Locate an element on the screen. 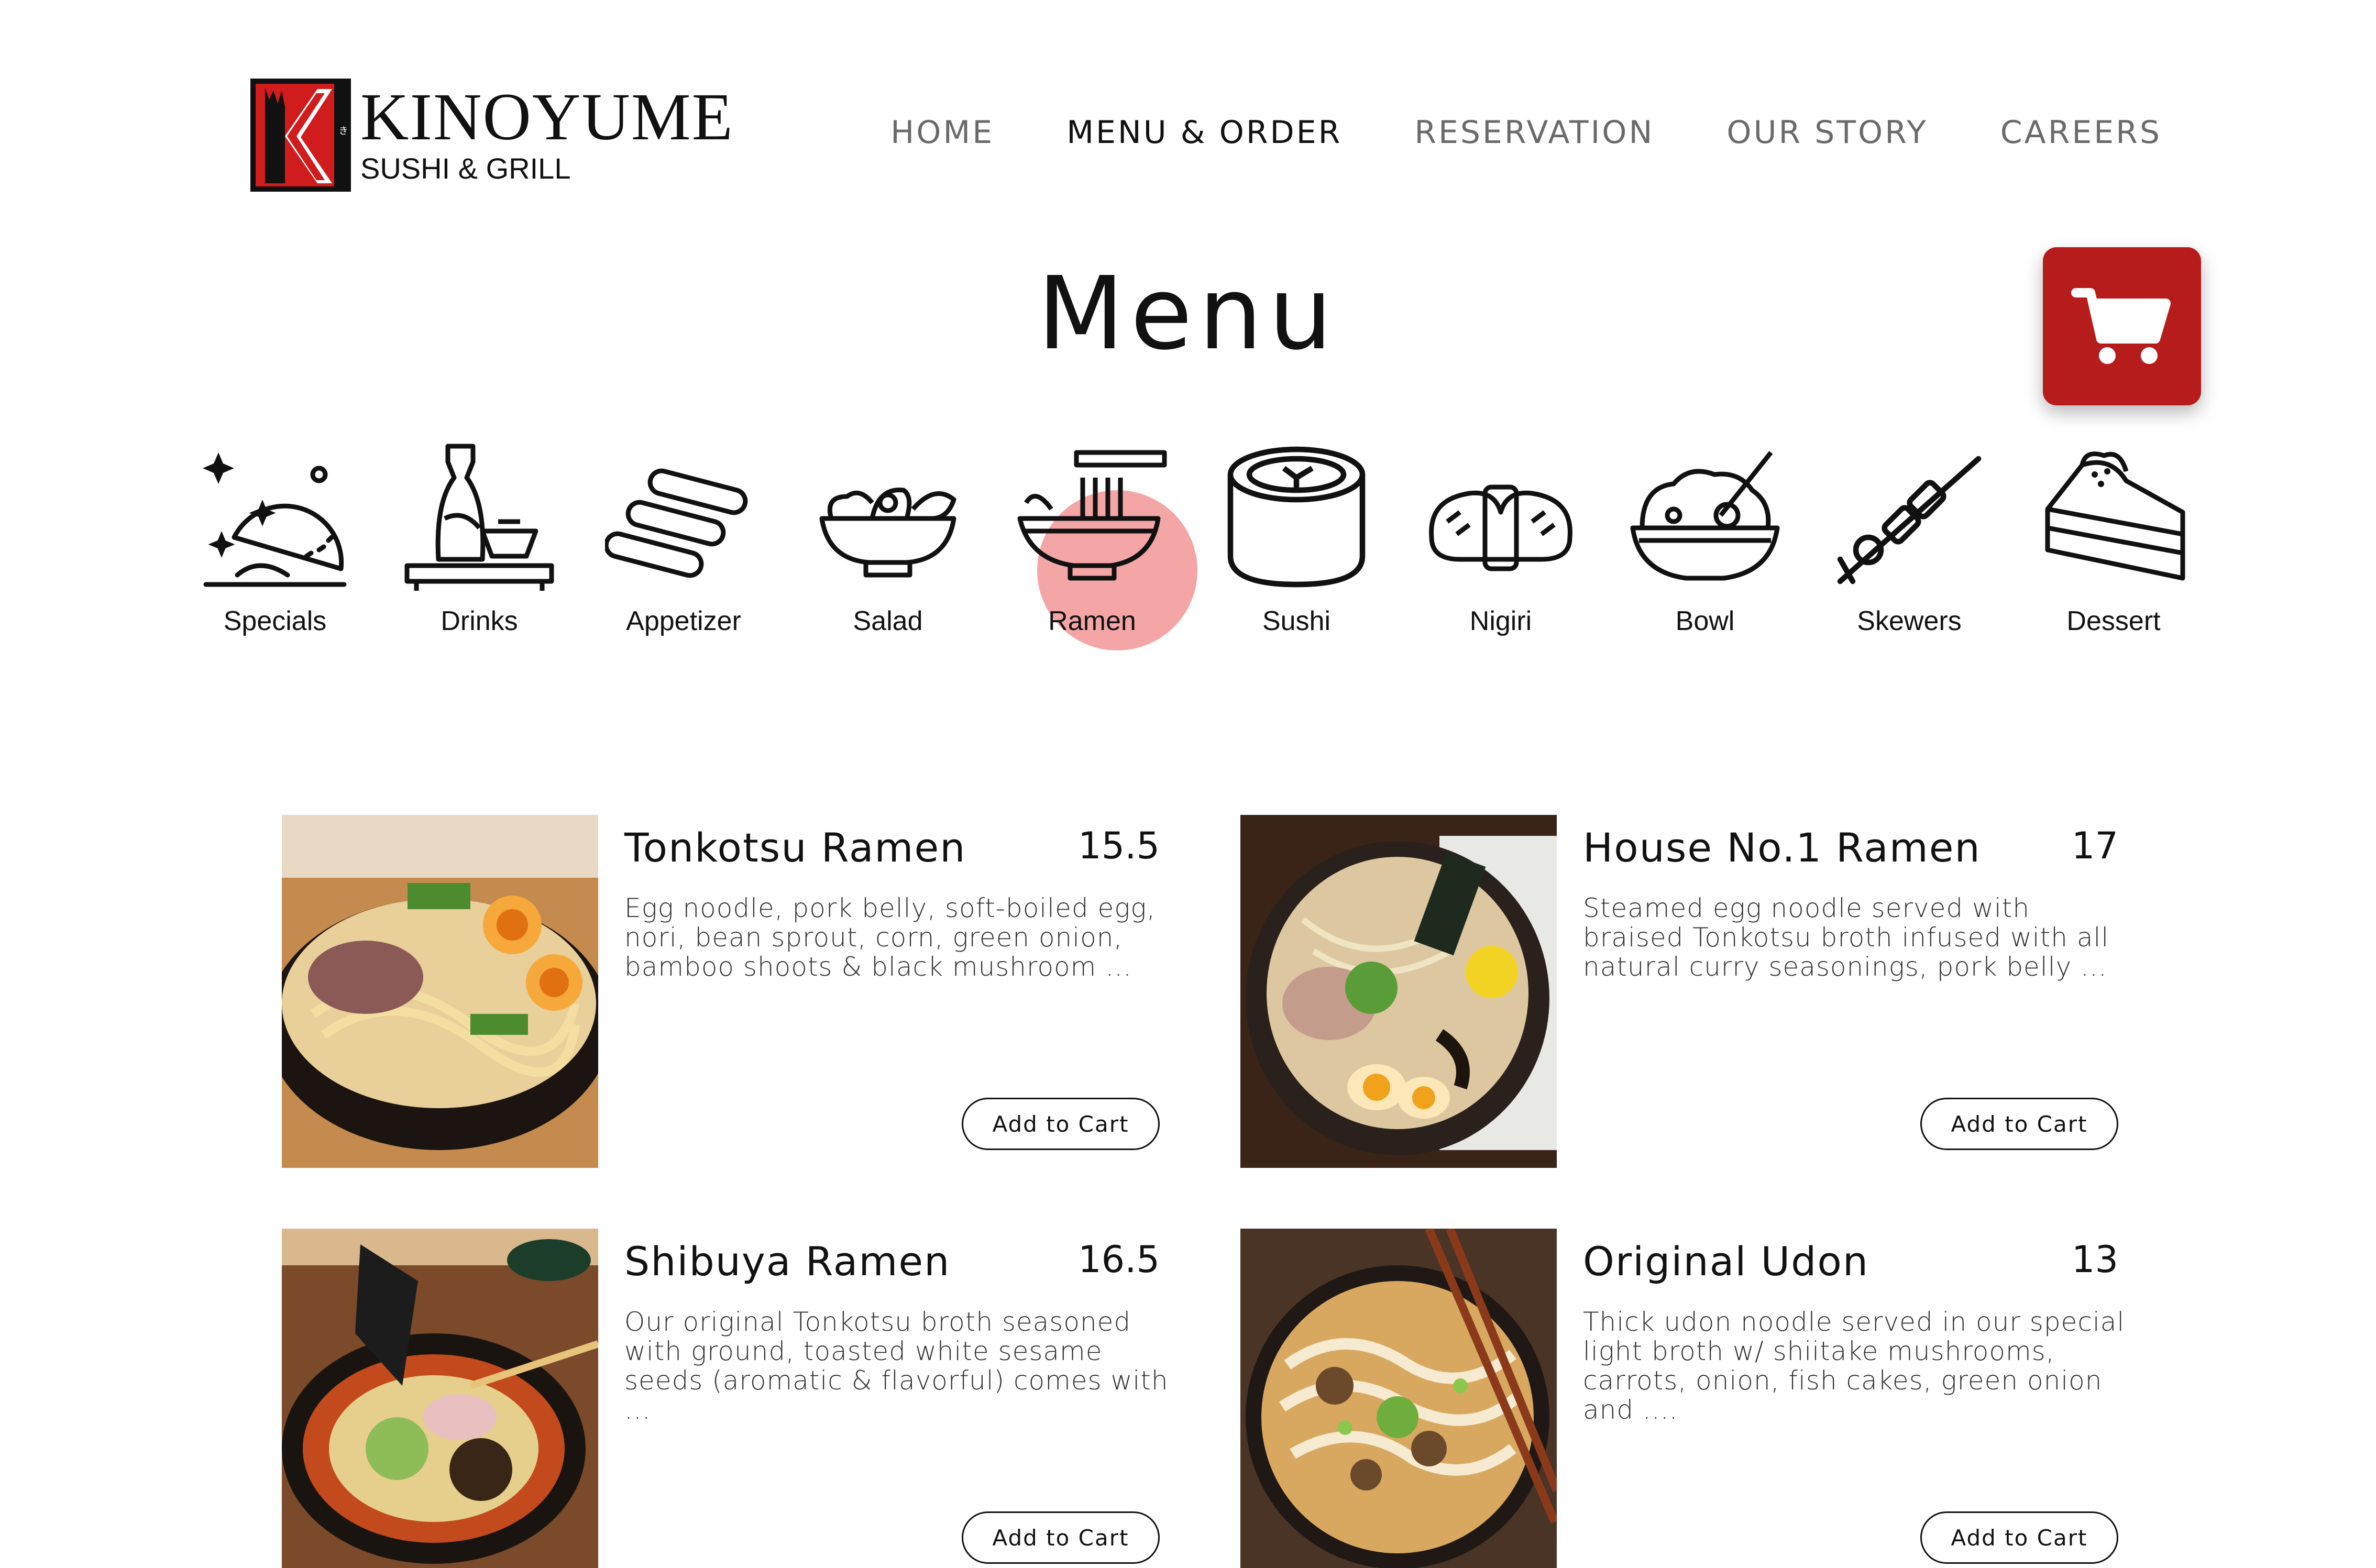 The image size is (2376, 1568). menu-item-name: Original Udon is located at coordinates (1726, 1261).